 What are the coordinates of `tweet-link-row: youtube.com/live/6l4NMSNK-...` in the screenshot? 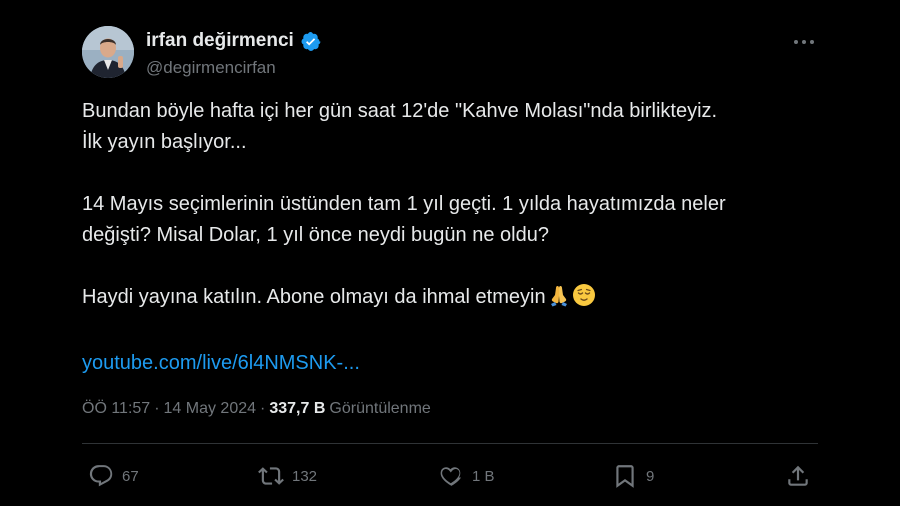 It's located at (450, 363).